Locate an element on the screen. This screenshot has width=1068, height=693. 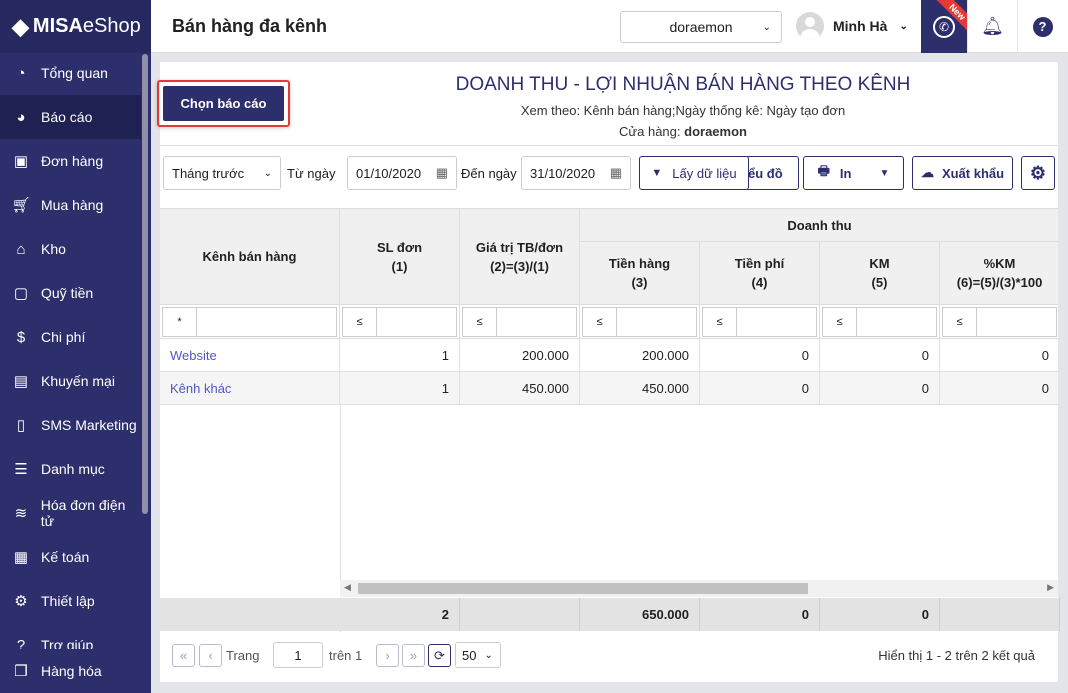
prev-page-button: ‹ is located at coordinates (210, 655).